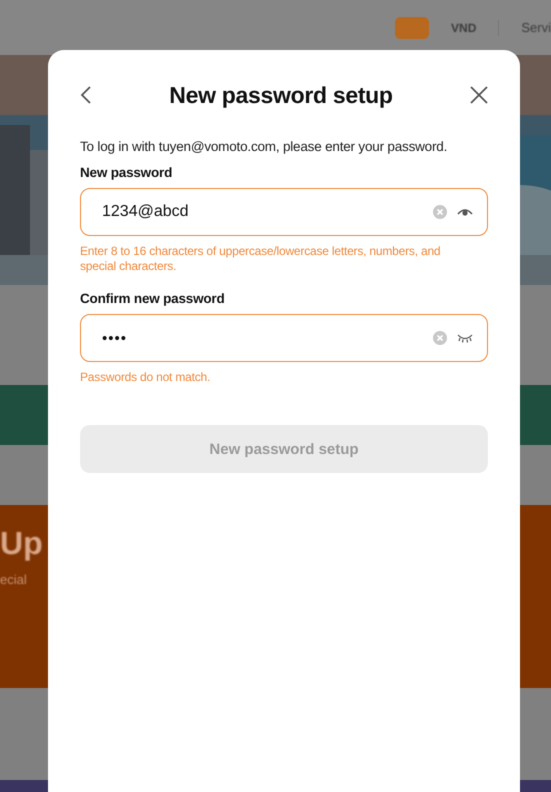 The image size is (551, 792). What do you see at coordinates (86, 95) in the screenshot?
I see `back-button` at bounding box center [86, 95].